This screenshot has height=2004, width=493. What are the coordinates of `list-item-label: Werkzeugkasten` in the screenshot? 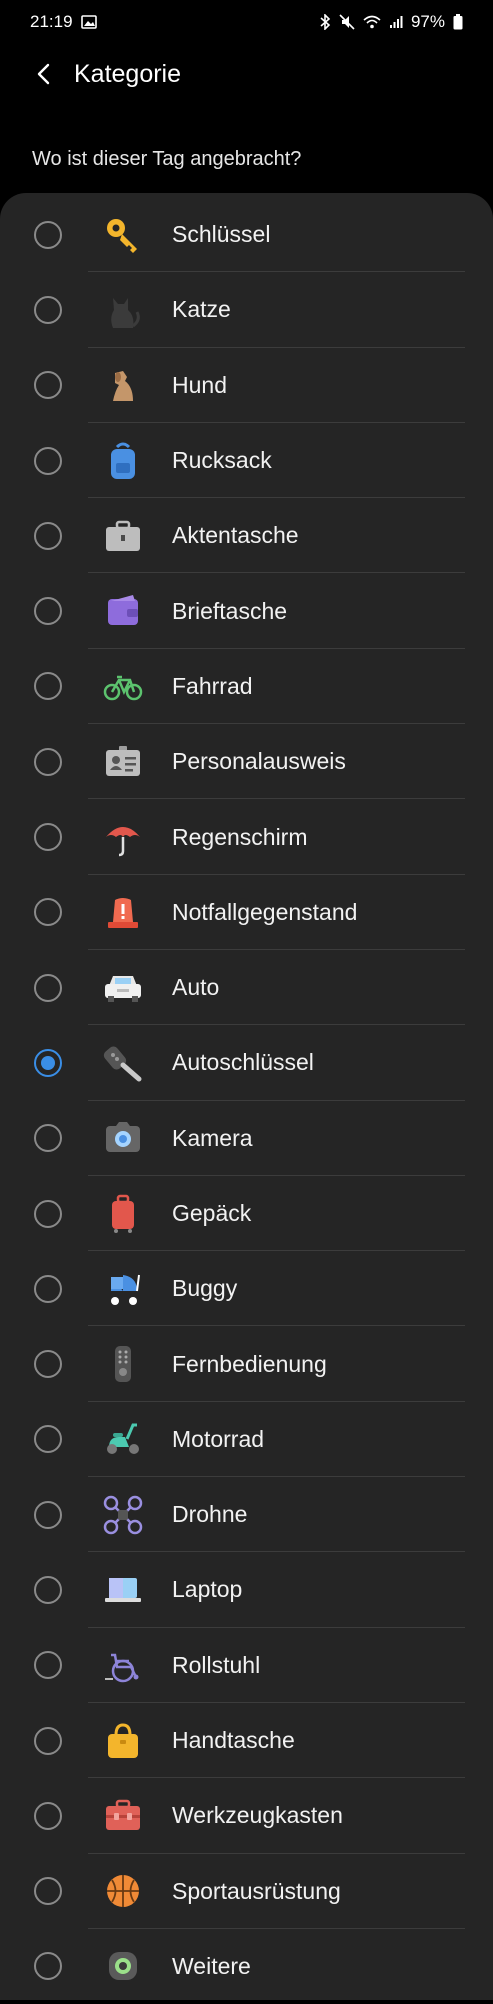 It's located at (257, 1815).